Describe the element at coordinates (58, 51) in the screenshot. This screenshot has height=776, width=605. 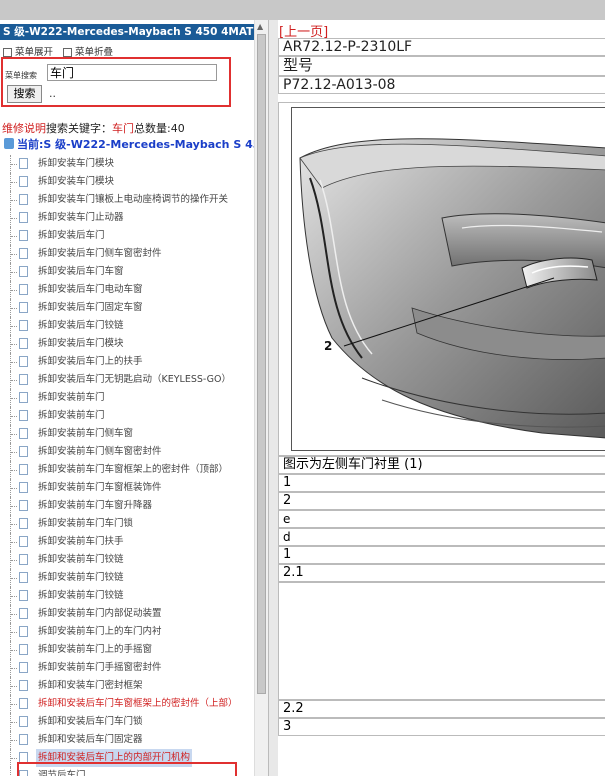
I see `menu-toggle-row: 菜单展开 菜单折叠` at that location.